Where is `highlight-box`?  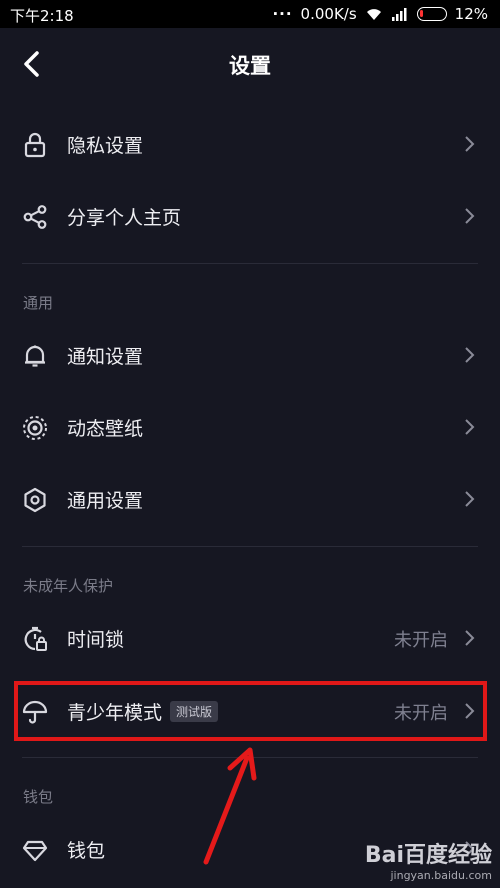
highlight-box is located at coordinates (250, 711).